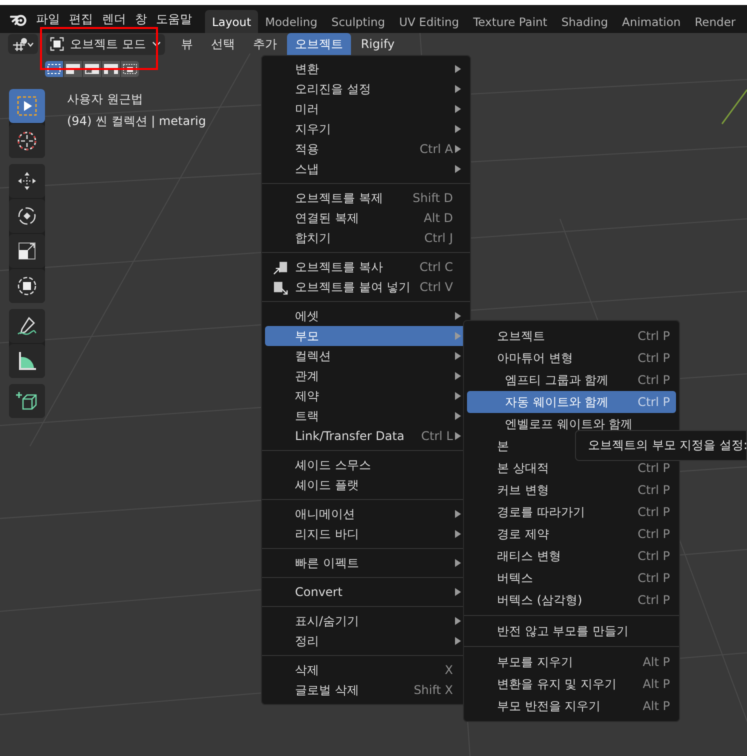 The image size is (747, 756). What do you see at coordinates (366, 316) in the screenshot?
I see `menu-item: 에셋` at bounding box center [366, 316].